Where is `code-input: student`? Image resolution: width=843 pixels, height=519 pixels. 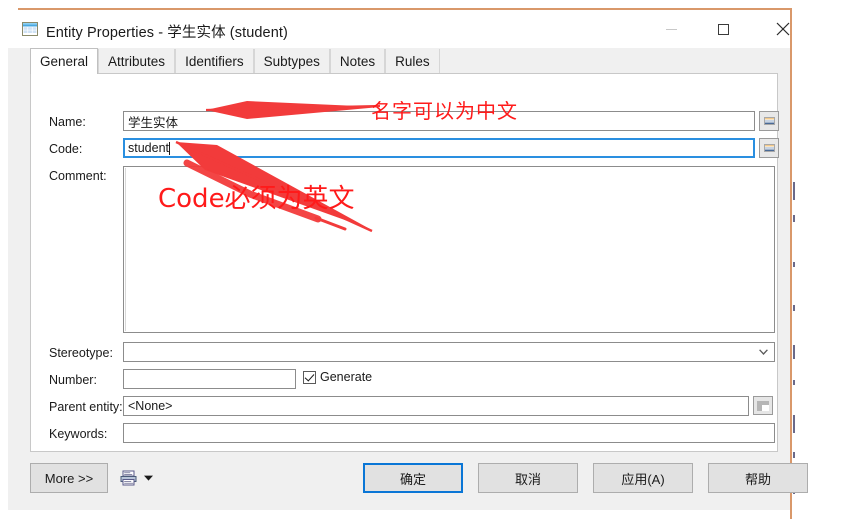
code-input: student is located at coordinates (439, 148).